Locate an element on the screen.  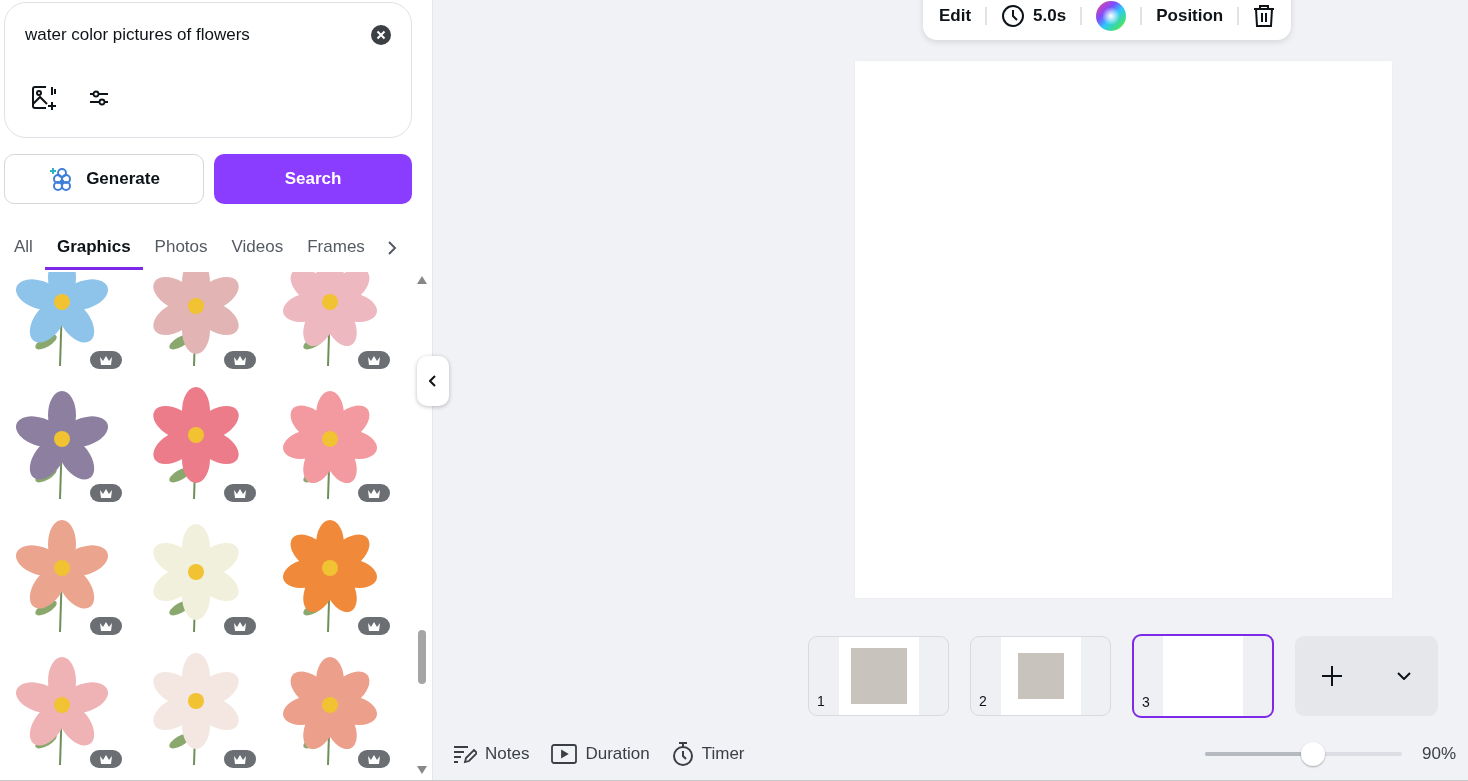
zoom-slider is located at coordinates (1303, 754).